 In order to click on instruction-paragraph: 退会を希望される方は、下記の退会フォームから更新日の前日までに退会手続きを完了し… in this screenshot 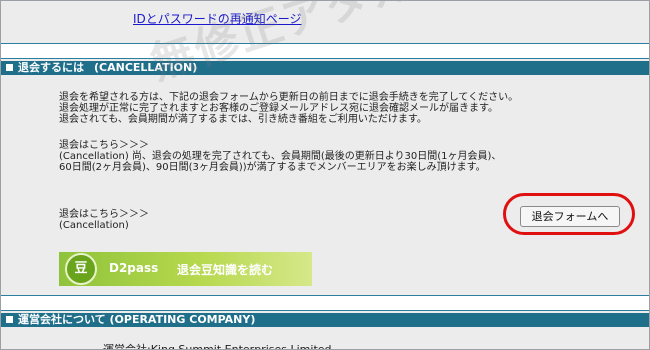, I will do `click(288, 108)`.